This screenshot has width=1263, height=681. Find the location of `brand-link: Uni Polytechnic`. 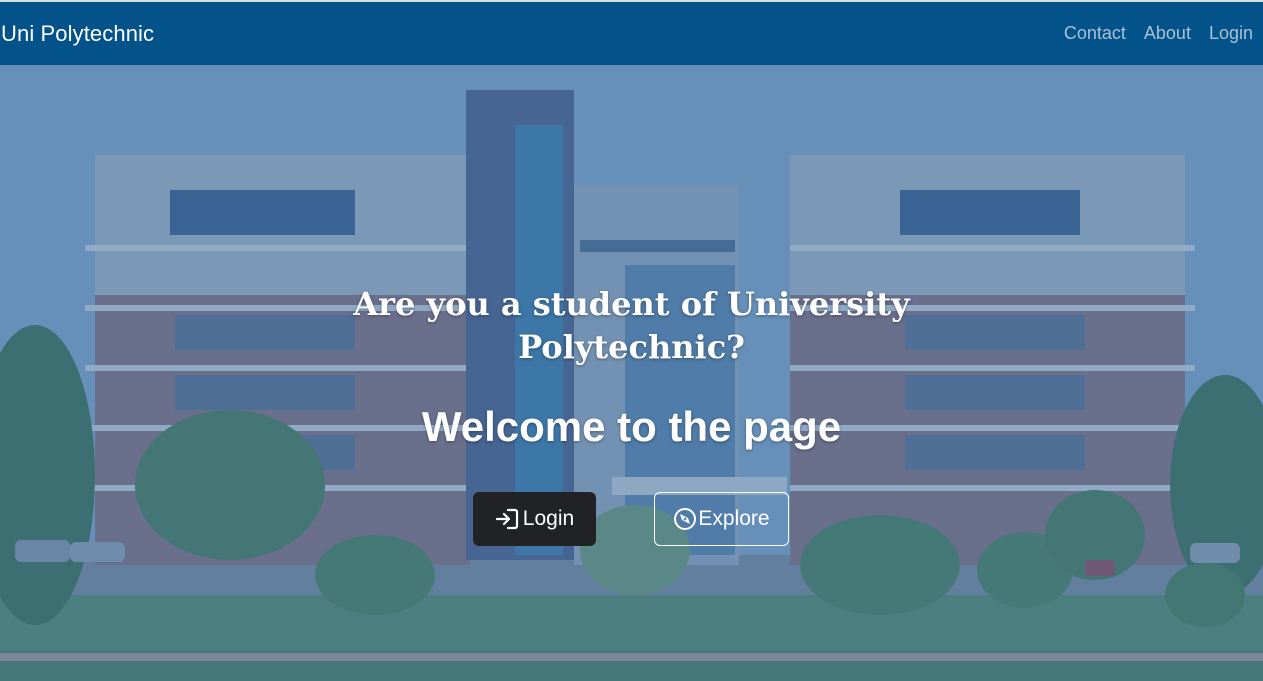

brand-link: Uni Polytechnic is located at coordinates (77, 34).